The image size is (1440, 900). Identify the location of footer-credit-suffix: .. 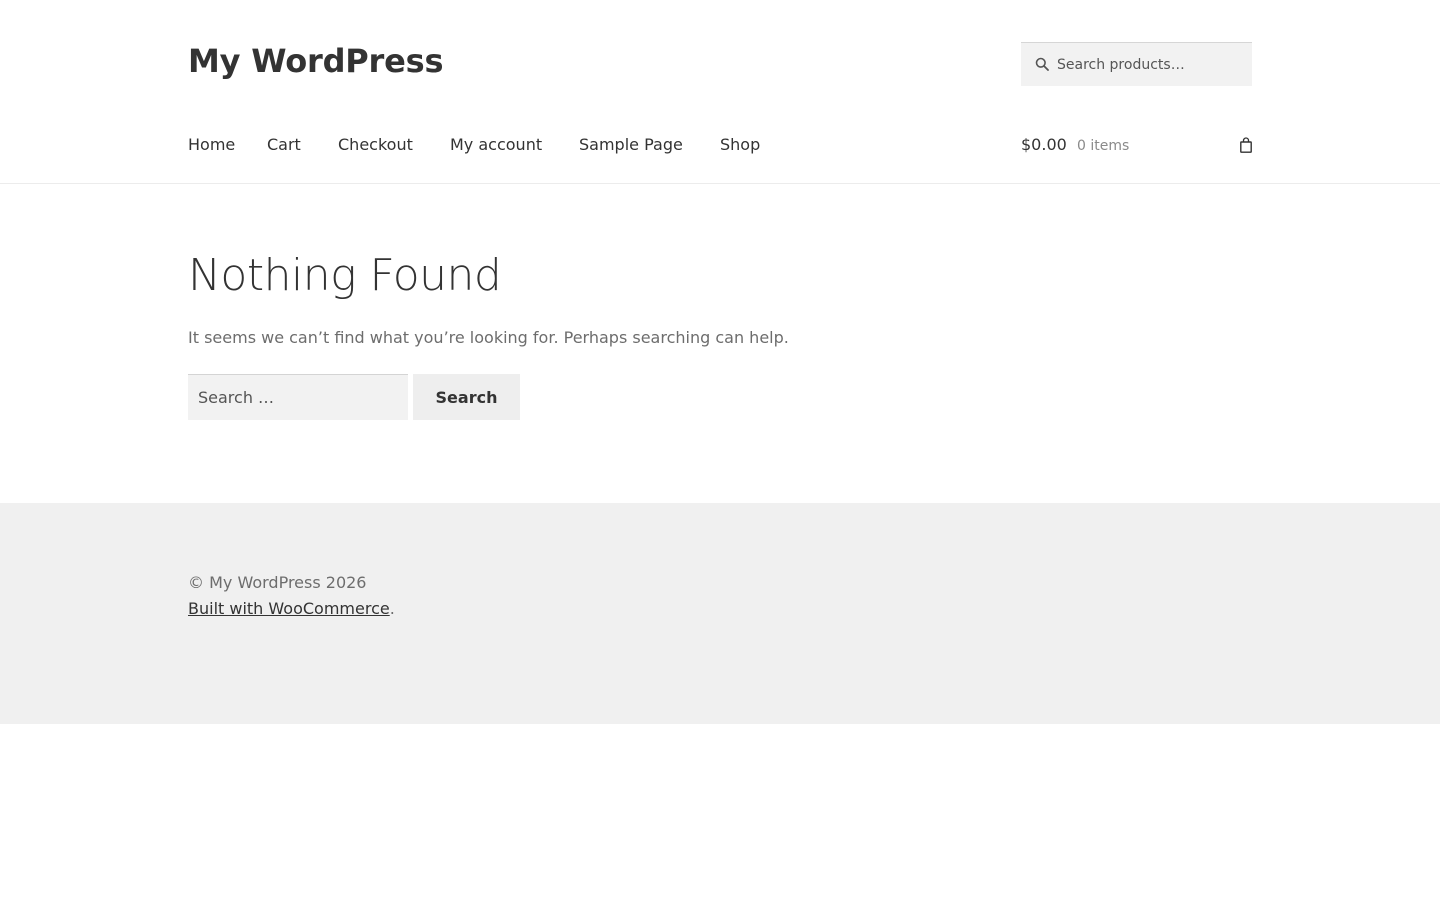
(392, 608).